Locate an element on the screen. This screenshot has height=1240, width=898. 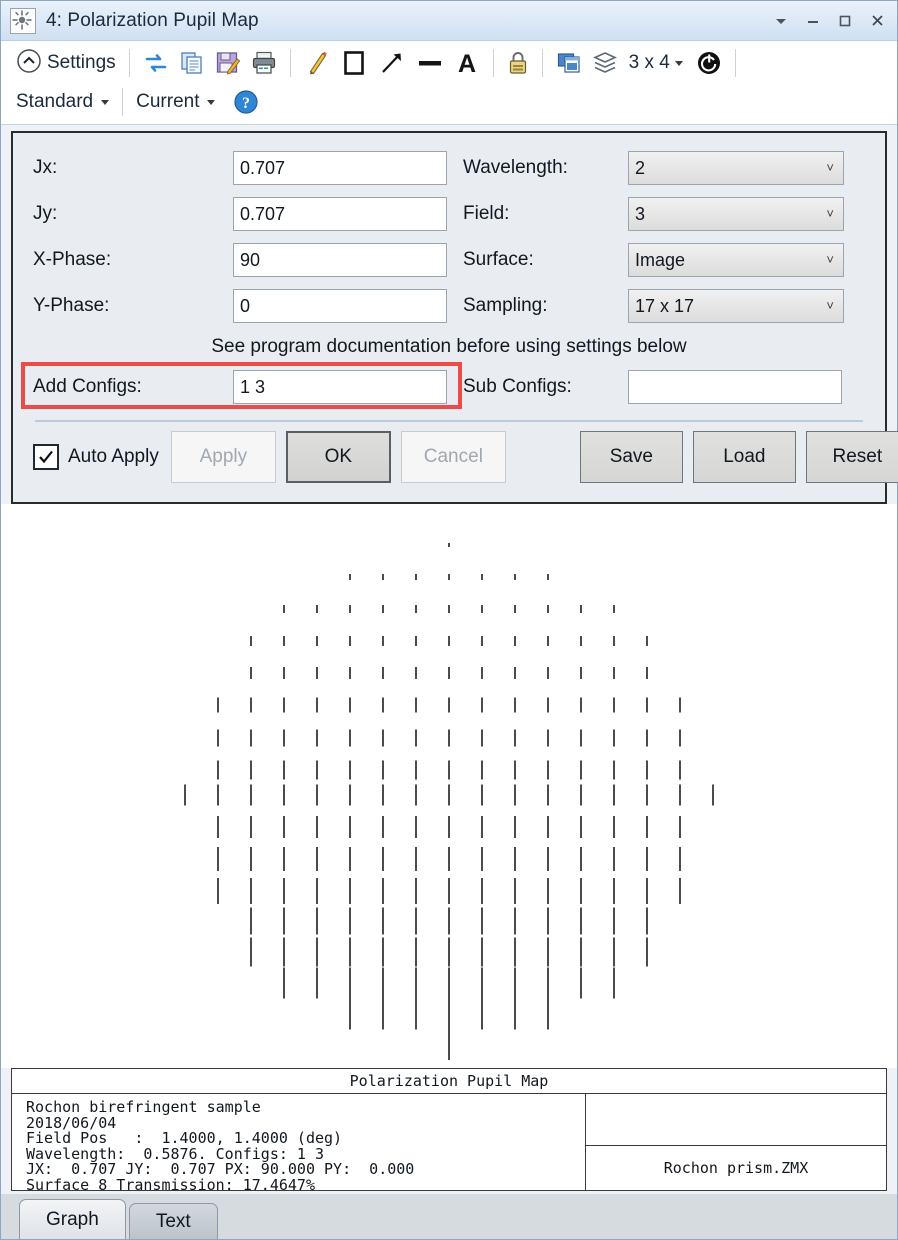
cancel-button: Cancel is located at coordinates (453, 457).